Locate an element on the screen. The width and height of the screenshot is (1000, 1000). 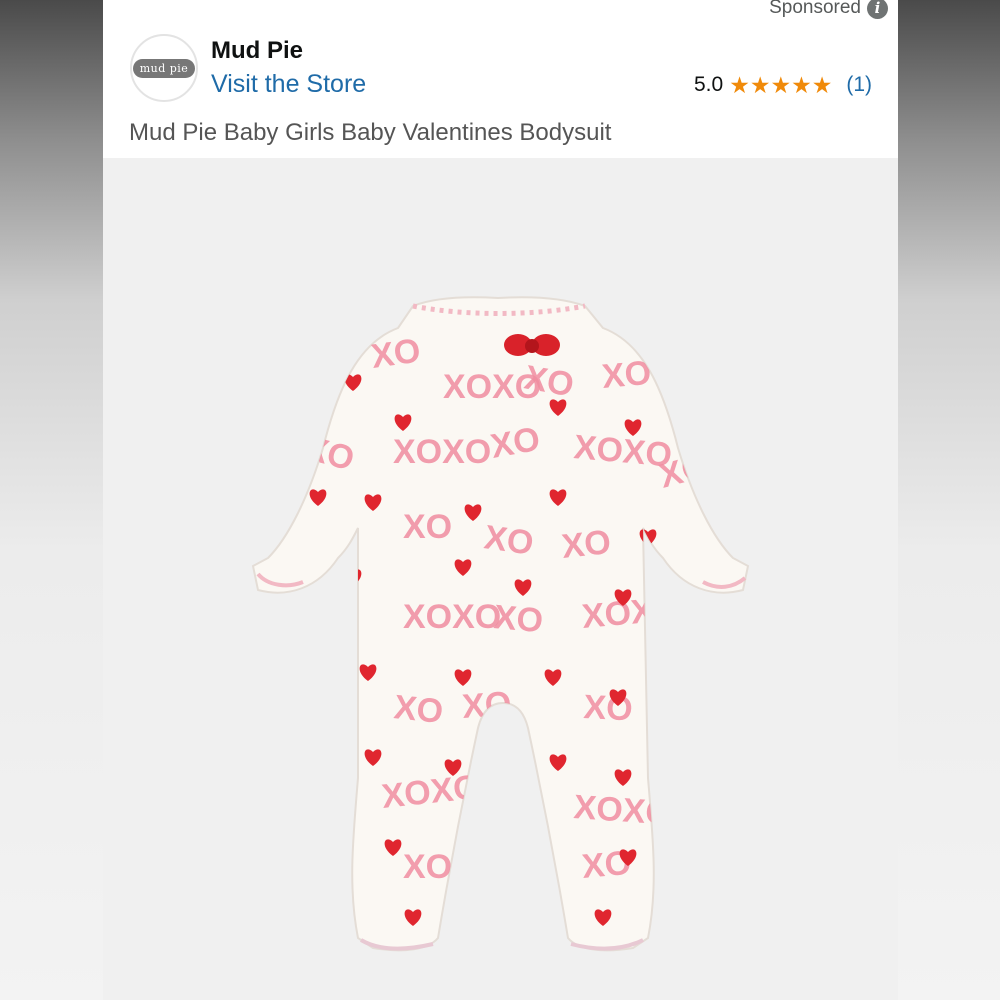
rating-score: 5.0 is located at coordinates (709, 84).